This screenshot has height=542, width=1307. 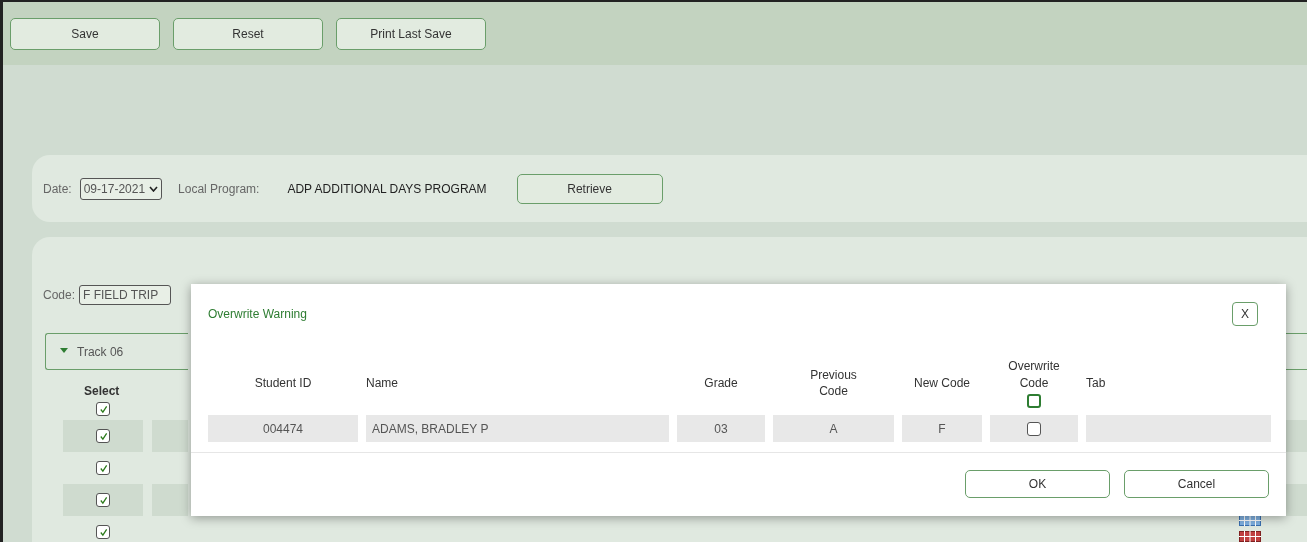 I want to click on column-header: Tab, so click(x=1096, y=383).